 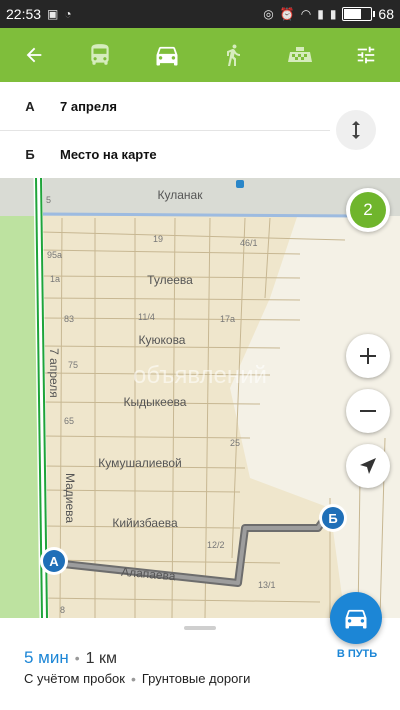 I want to click on zoom-in-button, so click(x=368, y=356).